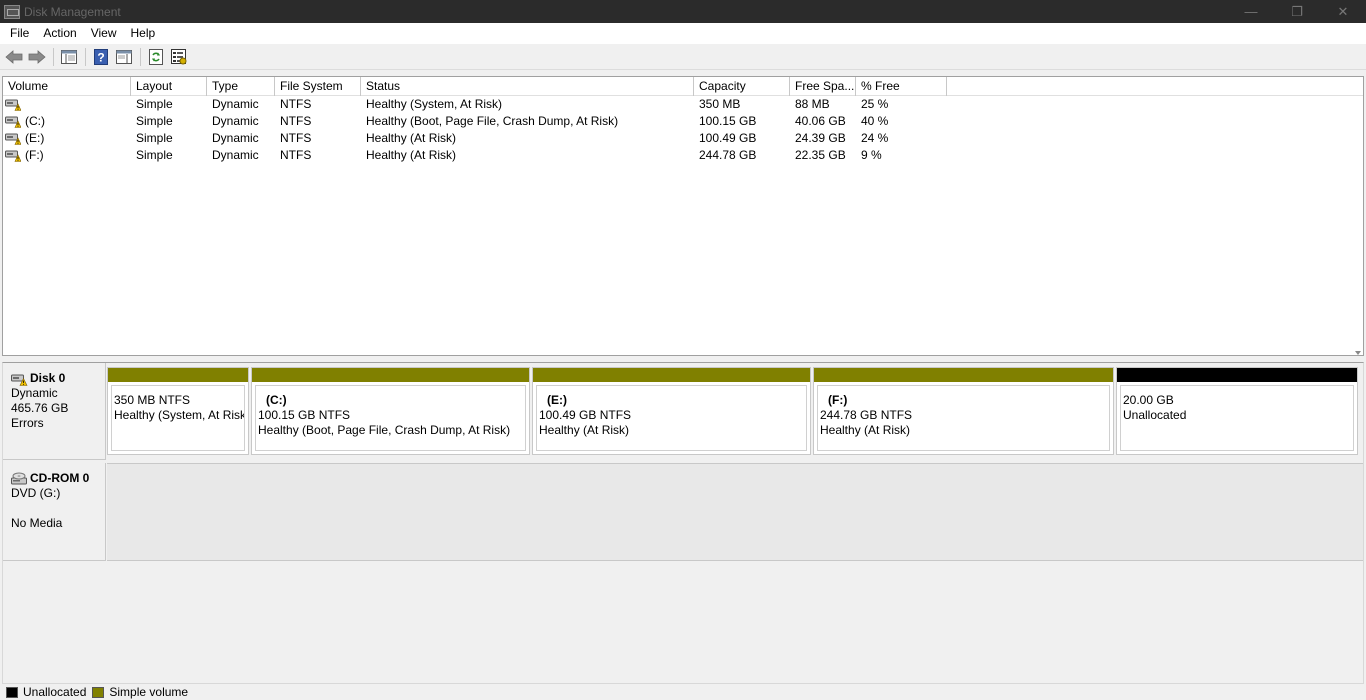 The width and height of the screenshot is (1366, 700). I want to click on menu-help: Help, so click(143, 33).